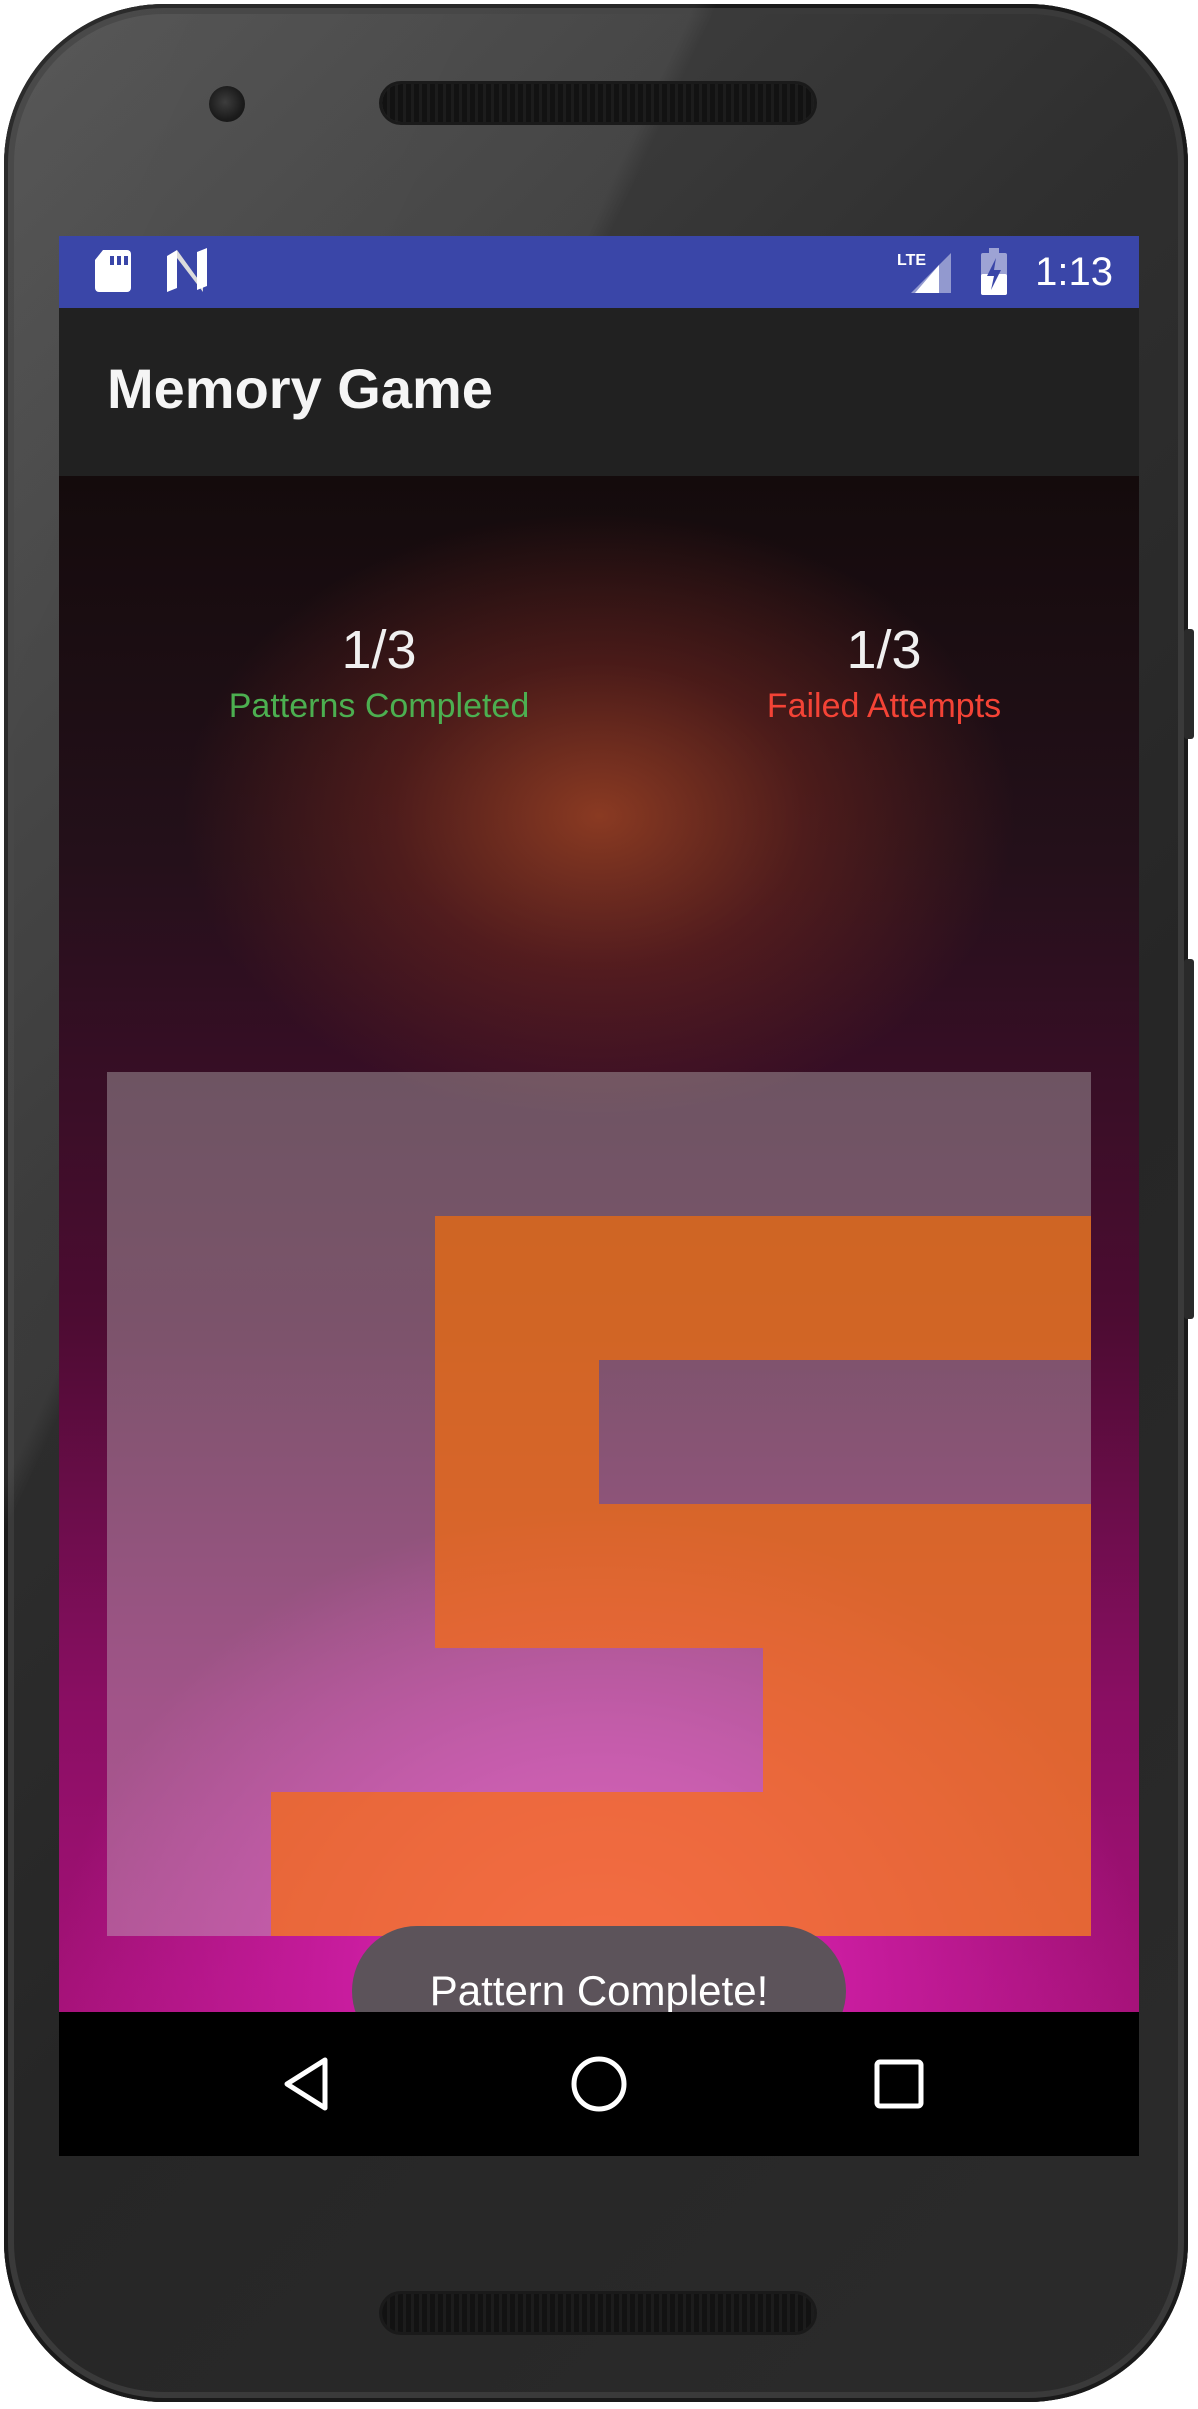 The height and width of the screenshot is (2409, 1198). I want to click on patterns-completed-stat: 1/3 Patterns Completed, so click(379, 674).